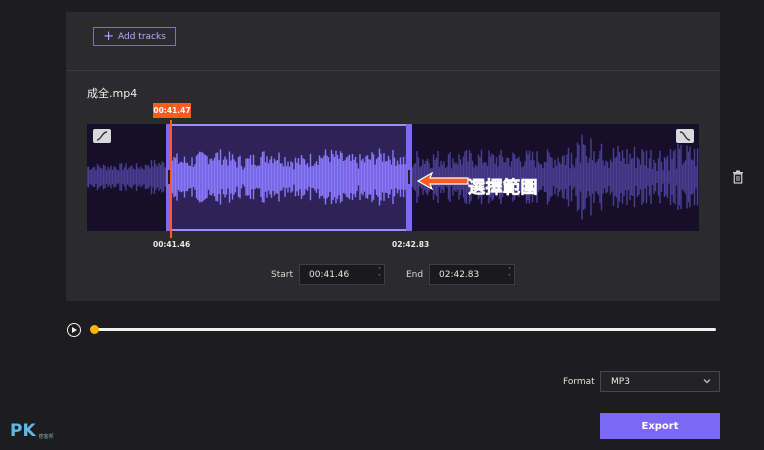 The image size is (764, 450). I want to click on fade-out-curve-icon, so click(685, 136).